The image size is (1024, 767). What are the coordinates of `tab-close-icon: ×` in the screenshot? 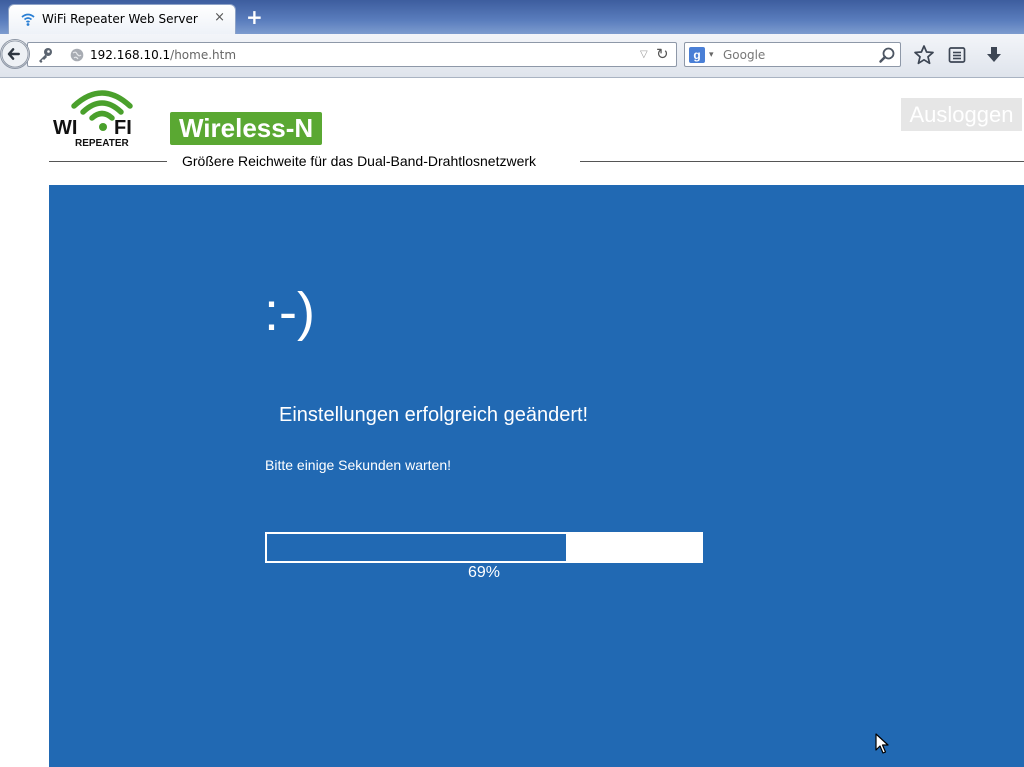 It's located at (219, 17).